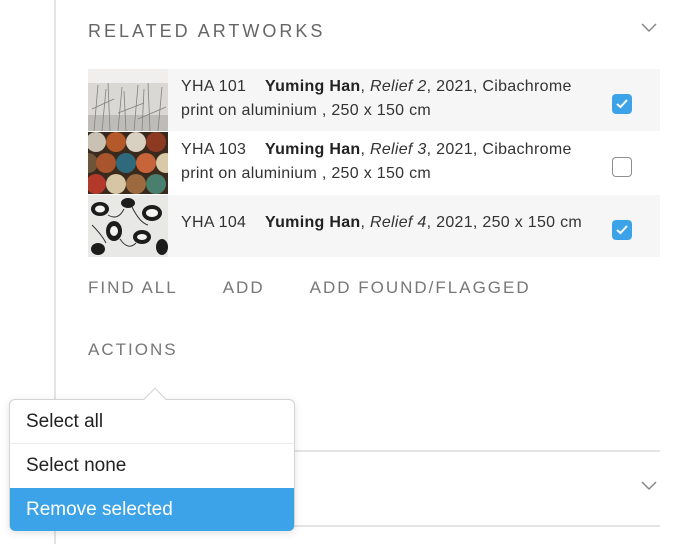 The width and height of the screenshot is (692, 544). Describe the element at coordinates (504, 222) in the screenshot. I see `artwork-details: , 2021, 250 x 150 cm` at that location.